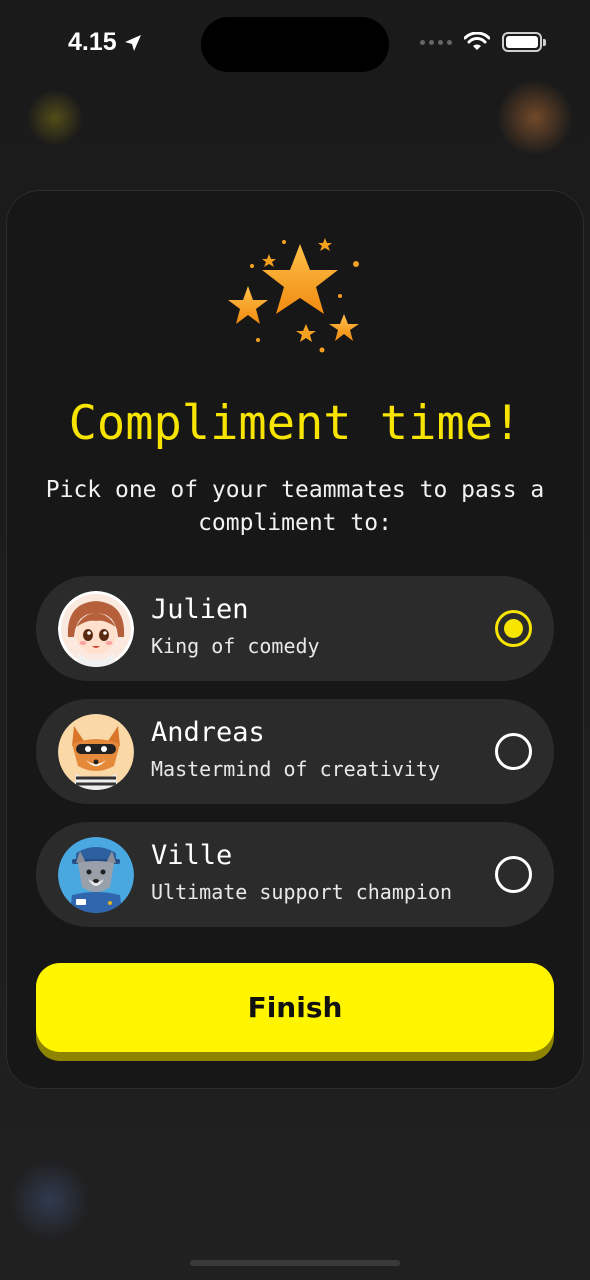 The width and height of the screenshot is (590, 1280). I want to click on wifi-icon, so click(477, 41).